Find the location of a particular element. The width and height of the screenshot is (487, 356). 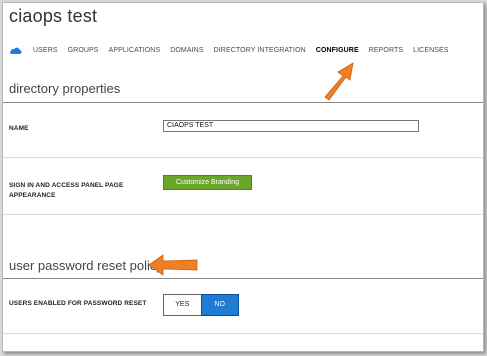

tab-configure: CONFIGURE is located at coordinates (337, 50).